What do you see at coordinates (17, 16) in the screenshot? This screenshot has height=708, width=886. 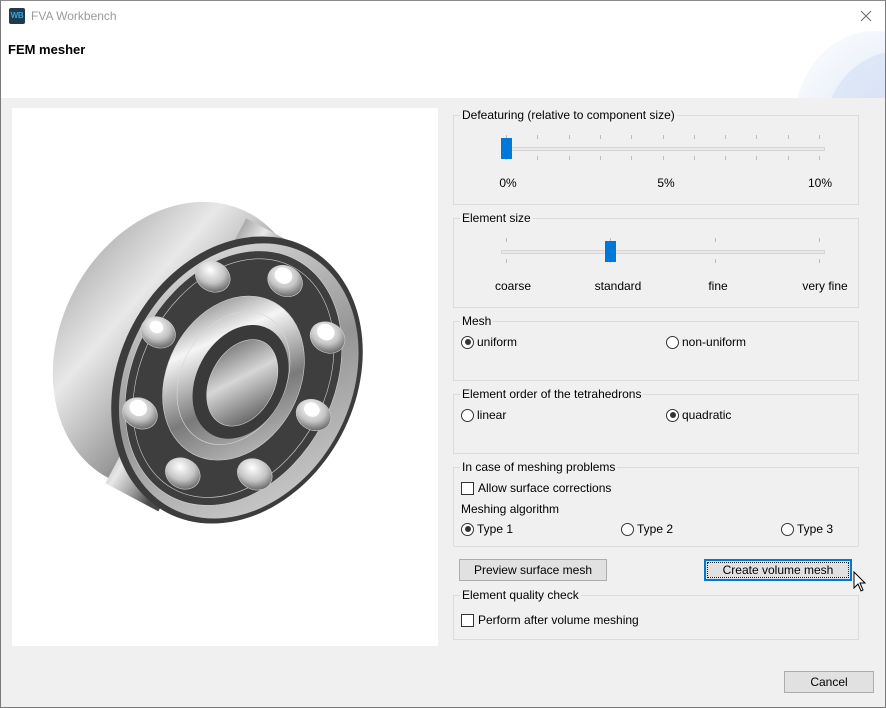 I see `app-logo-icon: WB` at bounding box center [17, 16].